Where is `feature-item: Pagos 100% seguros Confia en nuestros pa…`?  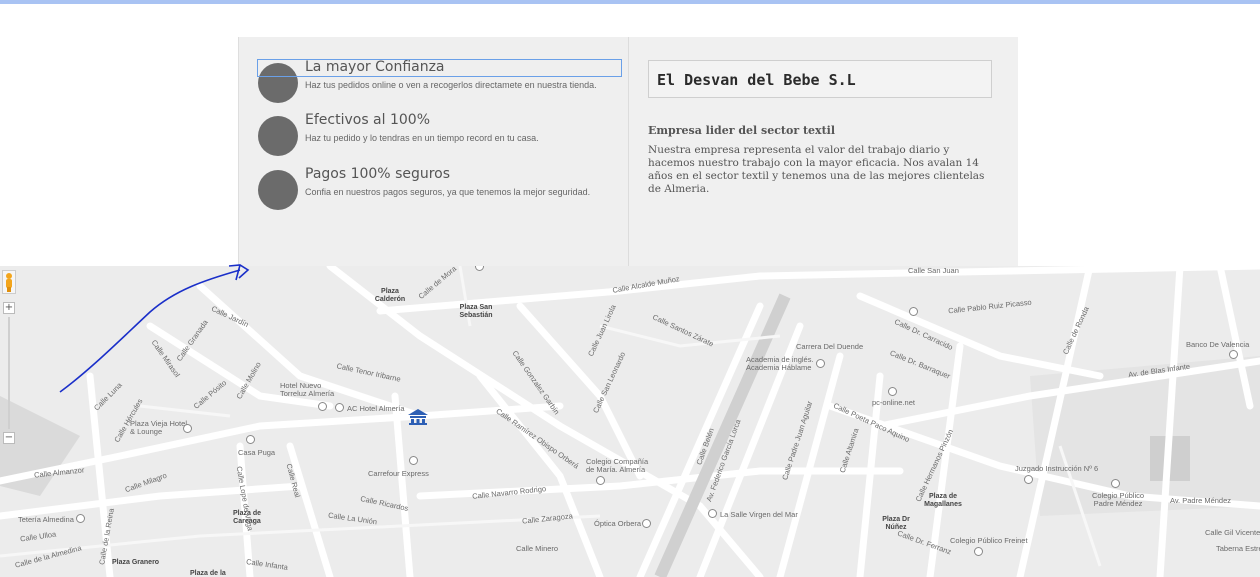 feature-item: Pagos 100% seguros Confia en nuestros pa… is located at coordinates (444, 190).